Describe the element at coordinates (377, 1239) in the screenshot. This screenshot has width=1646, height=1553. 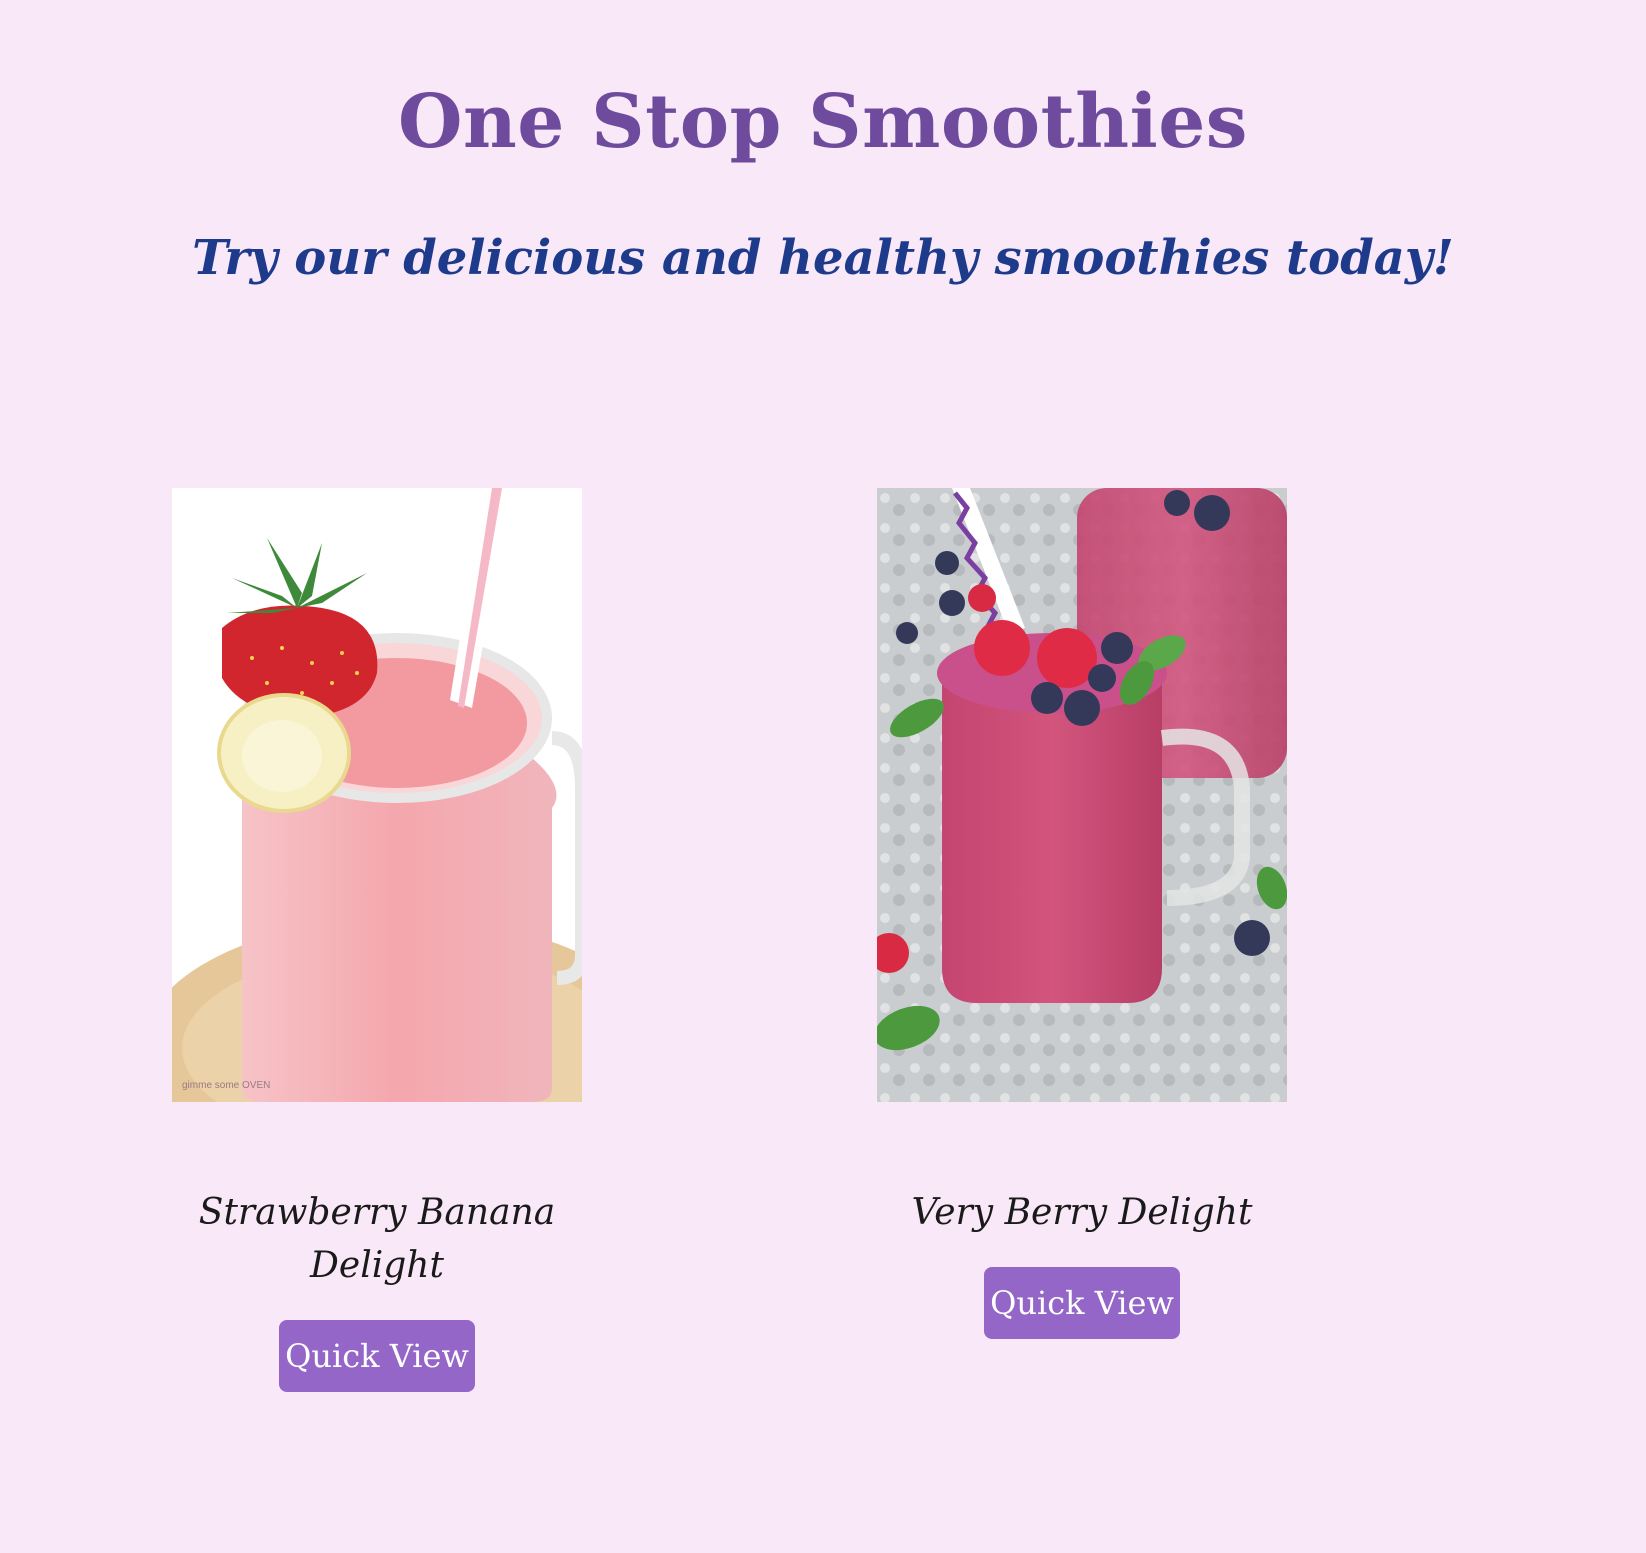
I see `product-name-strawberry-banana: Strawberry Banana Delight` at that location.